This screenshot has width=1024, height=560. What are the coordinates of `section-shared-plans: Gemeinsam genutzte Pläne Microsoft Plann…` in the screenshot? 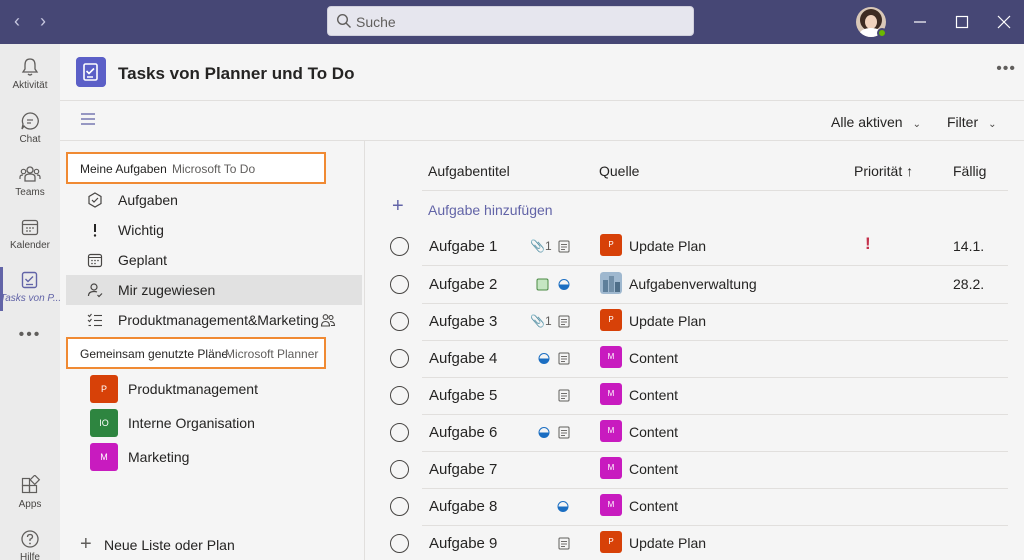 It's located at (196, 353).